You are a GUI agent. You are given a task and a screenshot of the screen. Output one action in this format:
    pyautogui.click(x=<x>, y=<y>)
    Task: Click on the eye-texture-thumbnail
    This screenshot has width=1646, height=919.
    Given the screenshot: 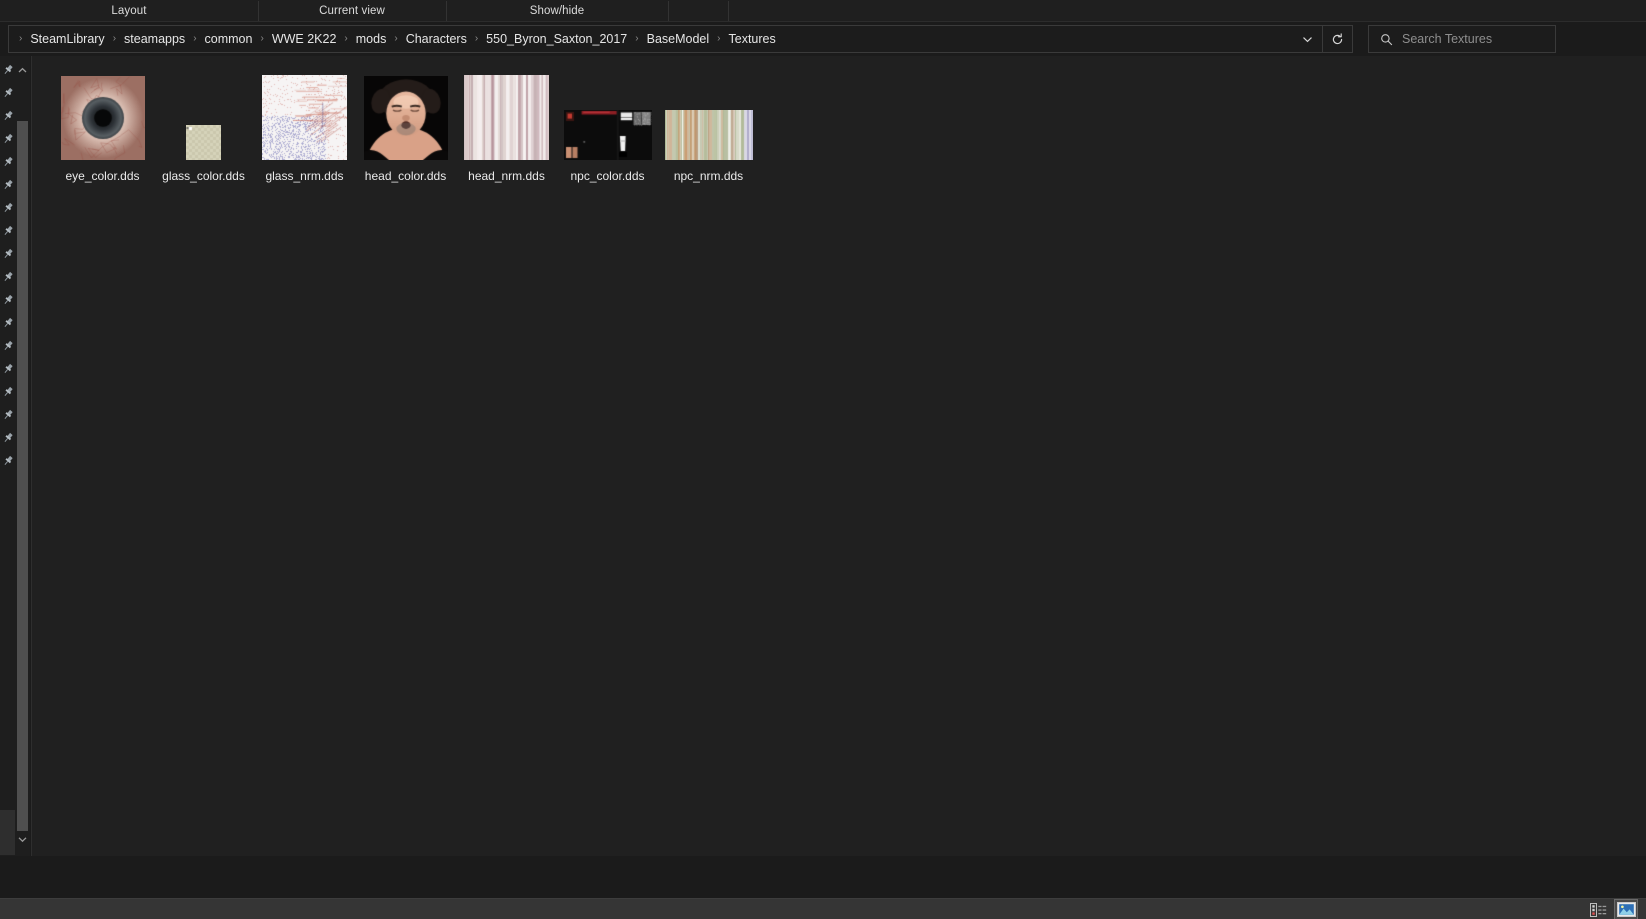 What is the action you would take?
    pyautogui.click(x=103, y=112)
    